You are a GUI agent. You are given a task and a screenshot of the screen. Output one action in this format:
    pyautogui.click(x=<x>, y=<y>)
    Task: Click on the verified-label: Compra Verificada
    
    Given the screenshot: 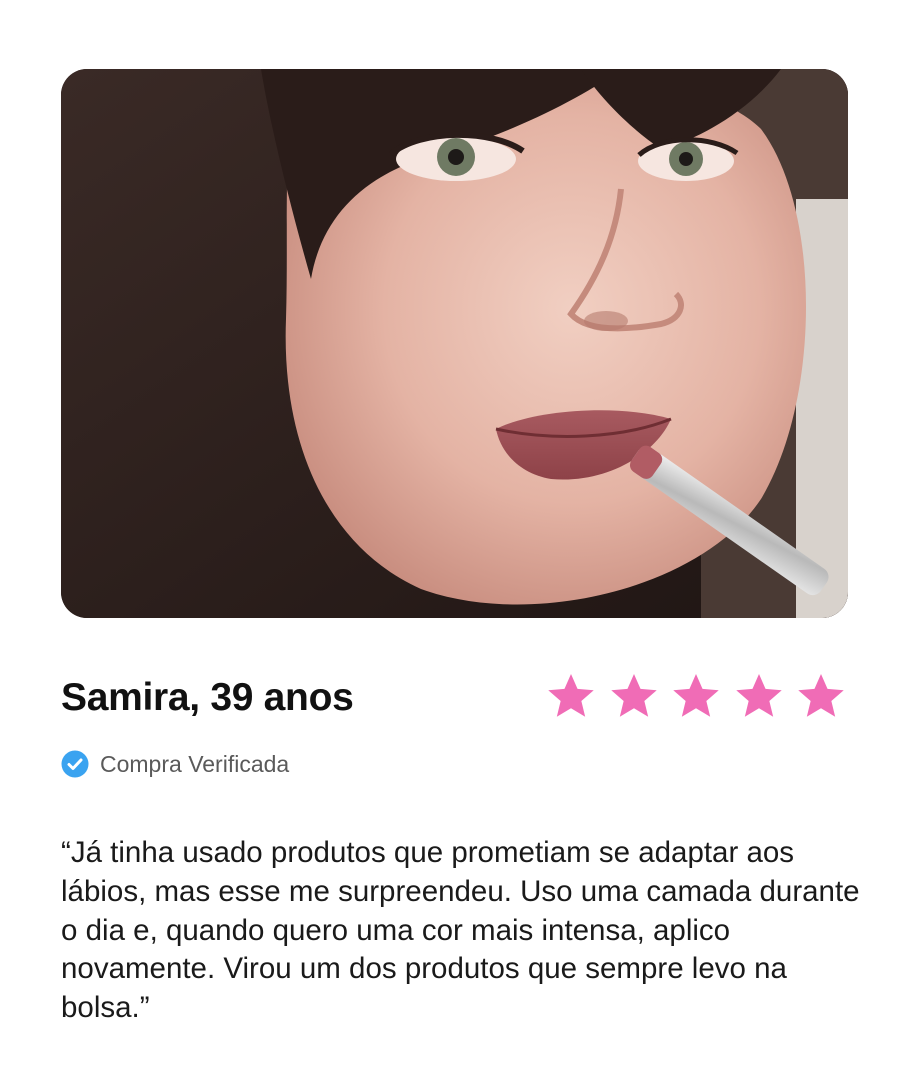 What is the action you would take?
    pyautogui.click(x=195, y=764)
    